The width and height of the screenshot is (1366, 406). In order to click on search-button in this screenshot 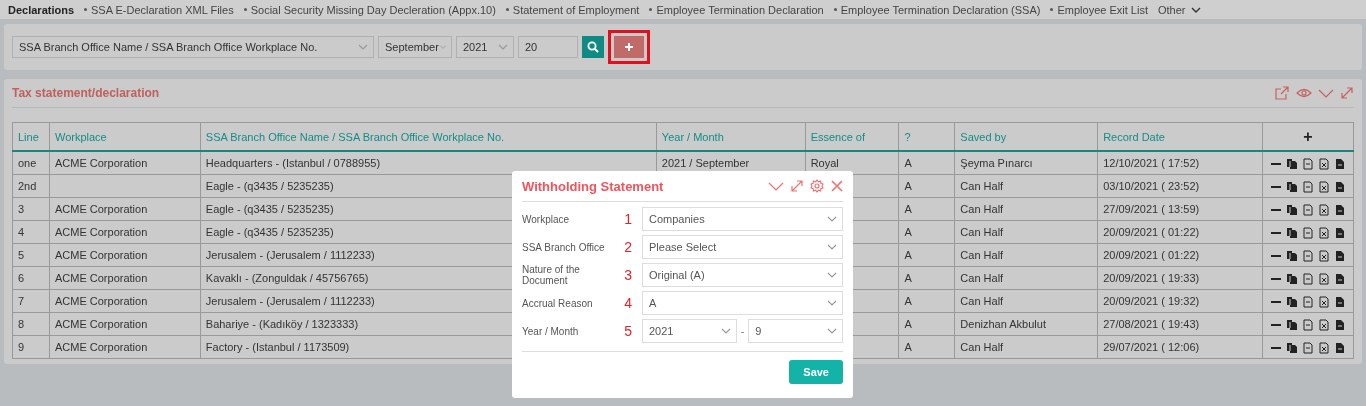, I will do `click(593, 47)`.